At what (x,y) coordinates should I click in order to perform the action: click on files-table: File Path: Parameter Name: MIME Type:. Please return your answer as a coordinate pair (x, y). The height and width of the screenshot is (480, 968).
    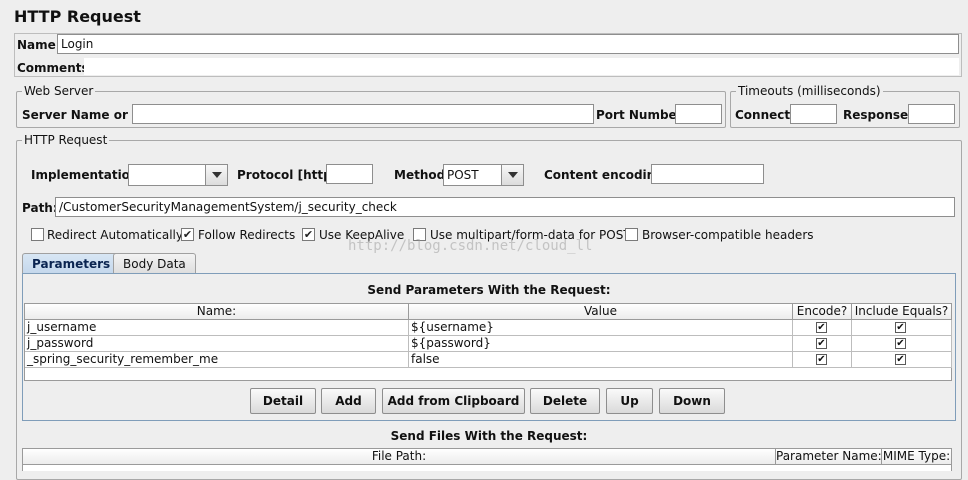
    Looking at the image, I should click on (487, 459).